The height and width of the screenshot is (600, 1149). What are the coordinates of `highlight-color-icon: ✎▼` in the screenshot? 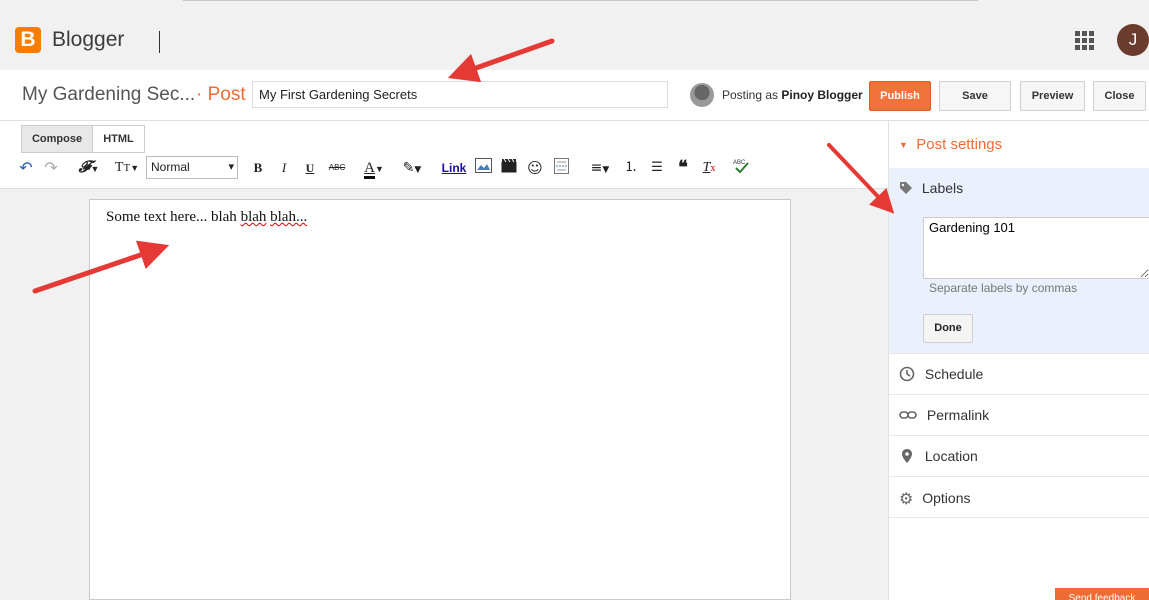 It's located at (412, 168).